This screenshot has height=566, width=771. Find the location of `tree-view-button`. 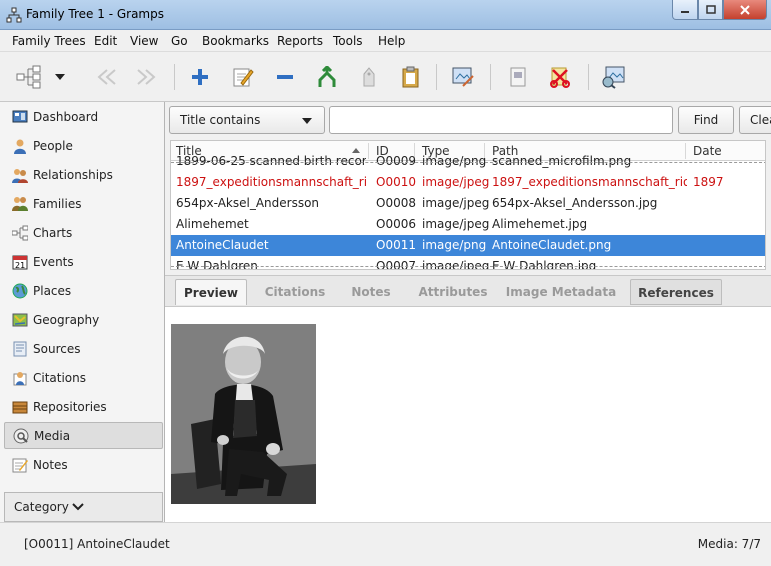

tree-view-button is located at coordinates (29, 77).